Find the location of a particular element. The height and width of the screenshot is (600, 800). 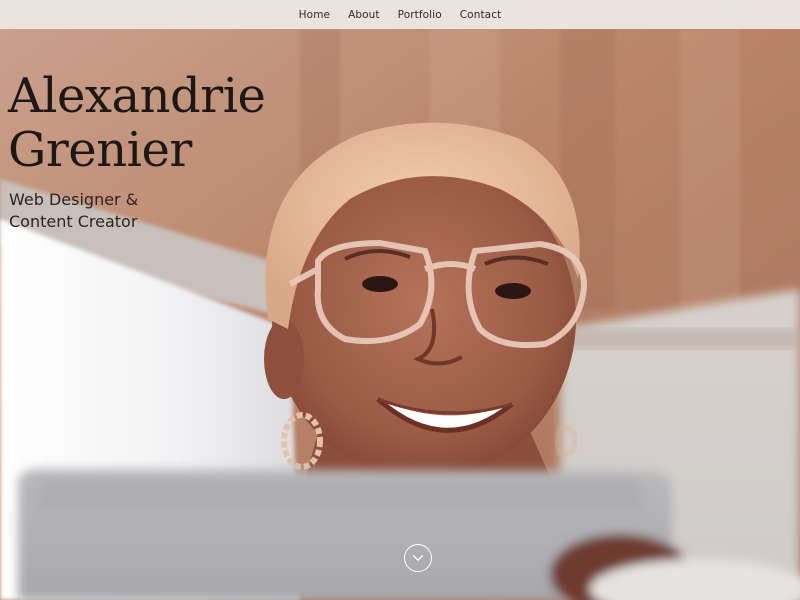

top-navigation: Home About Portfolio Contact is located at coordinates (400, 14).